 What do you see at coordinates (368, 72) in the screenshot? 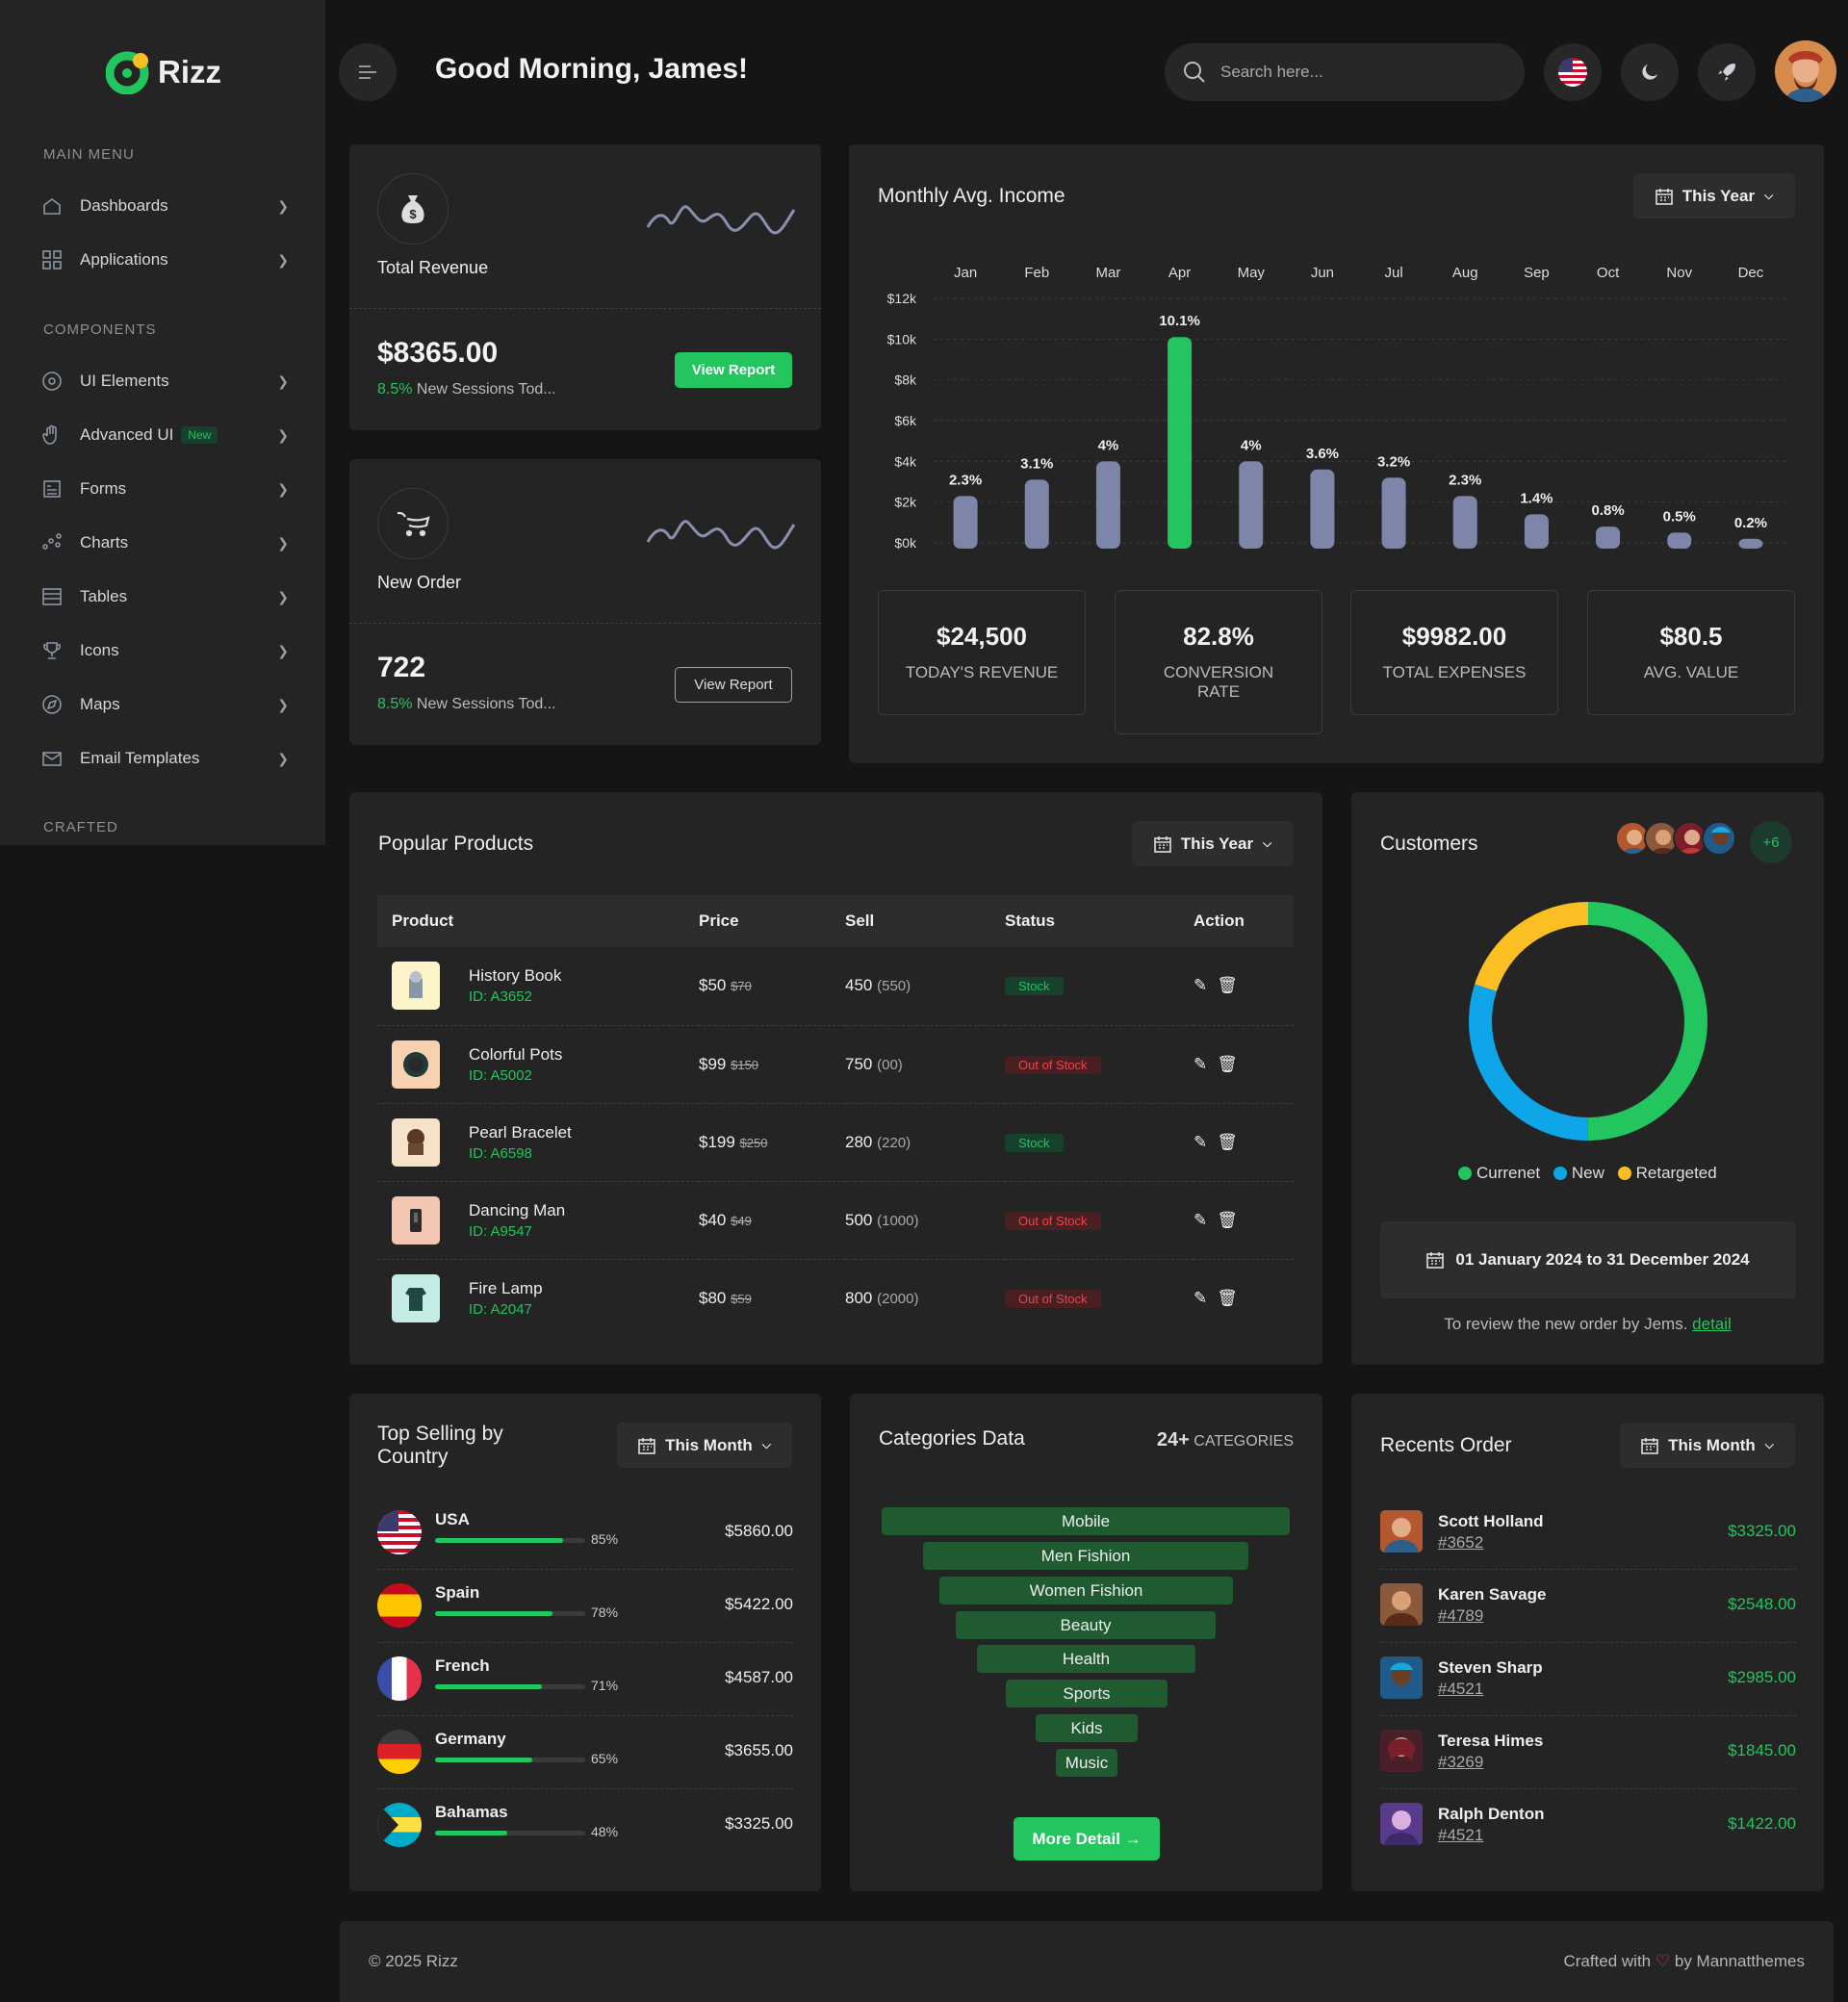
I see `menu-toggle-button` at bounding box center [368, 72].